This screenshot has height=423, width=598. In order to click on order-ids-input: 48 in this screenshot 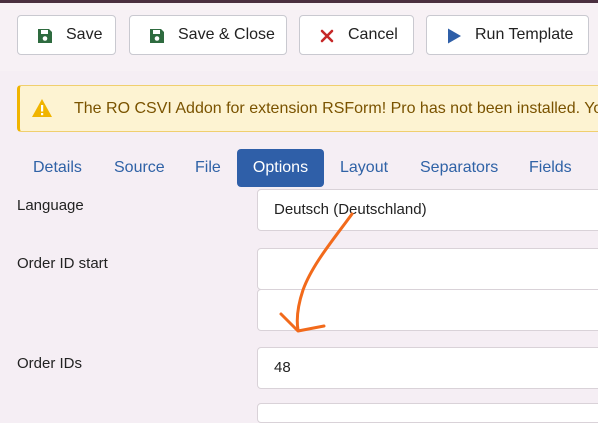, I will do `click(427, 368)`.